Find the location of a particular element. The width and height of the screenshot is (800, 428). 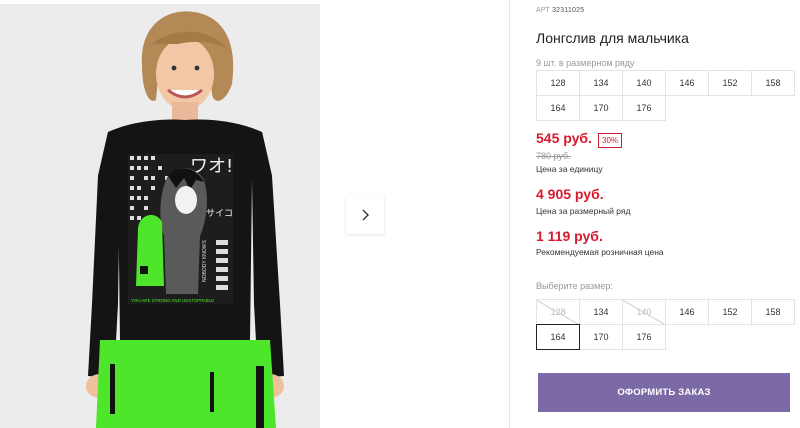

shirt-side-text: NOBODY KNOWS is located at coordinates (205, 260).